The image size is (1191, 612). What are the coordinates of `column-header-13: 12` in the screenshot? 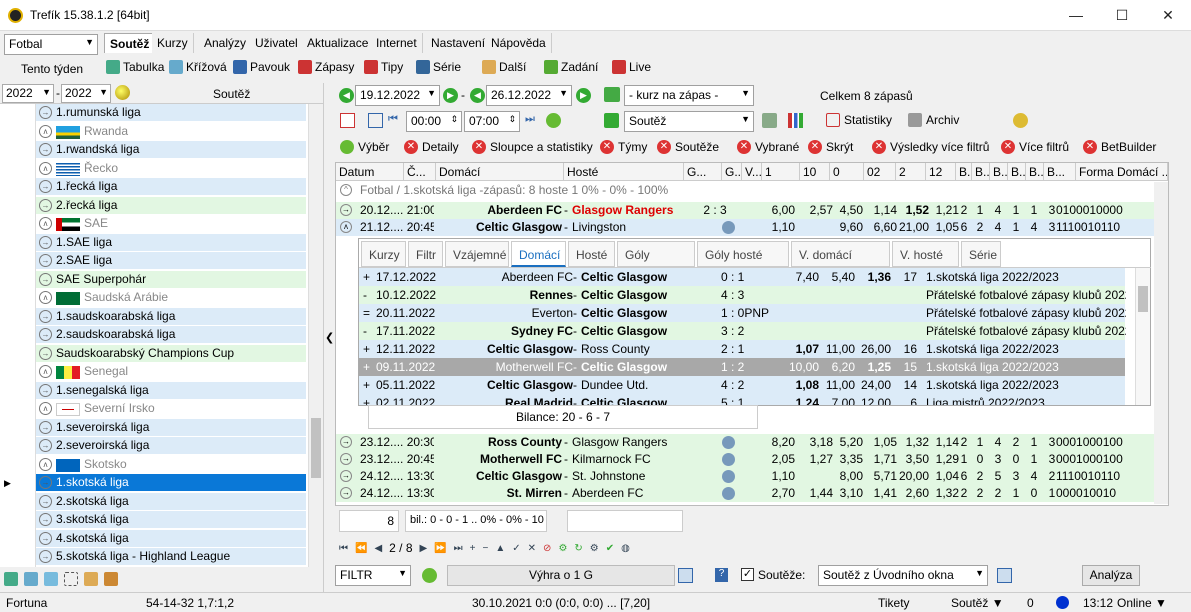 It's located at (941, 172).